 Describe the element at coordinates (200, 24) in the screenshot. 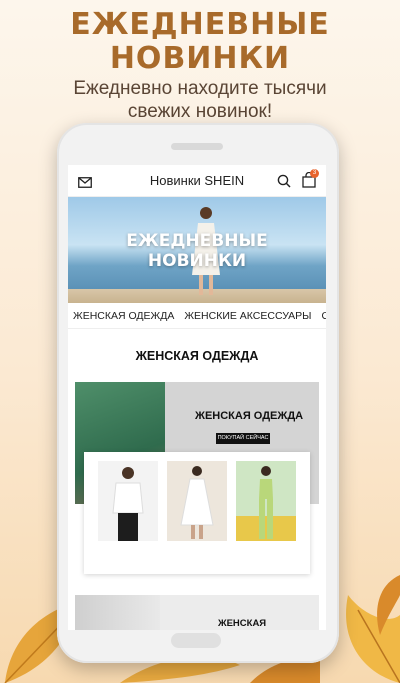

I see `promo-title-line1: ЕЖЕДНЕВНЫЕ` at that location.